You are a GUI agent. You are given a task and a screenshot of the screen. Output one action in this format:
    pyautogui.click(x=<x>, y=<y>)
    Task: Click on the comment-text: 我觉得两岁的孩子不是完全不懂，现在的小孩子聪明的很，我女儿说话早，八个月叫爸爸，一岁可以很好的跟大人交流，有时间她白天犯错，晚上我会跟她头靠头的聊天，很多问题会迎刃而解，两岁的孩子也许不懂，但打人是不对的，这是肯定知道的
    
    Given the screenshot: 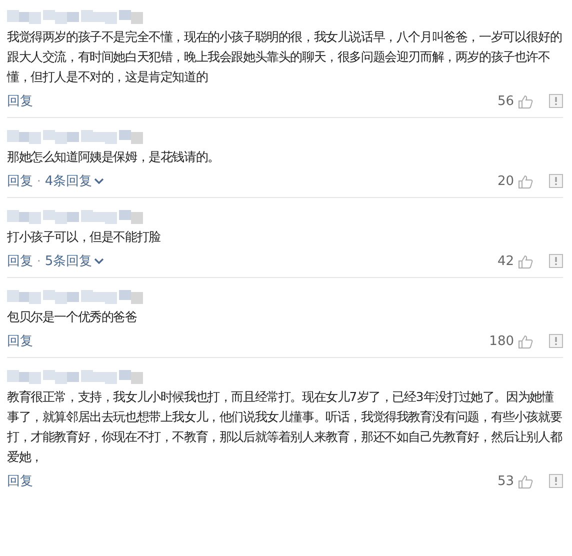 What is the action you would take?
    pyautogui.click(x=285, y=57)
    